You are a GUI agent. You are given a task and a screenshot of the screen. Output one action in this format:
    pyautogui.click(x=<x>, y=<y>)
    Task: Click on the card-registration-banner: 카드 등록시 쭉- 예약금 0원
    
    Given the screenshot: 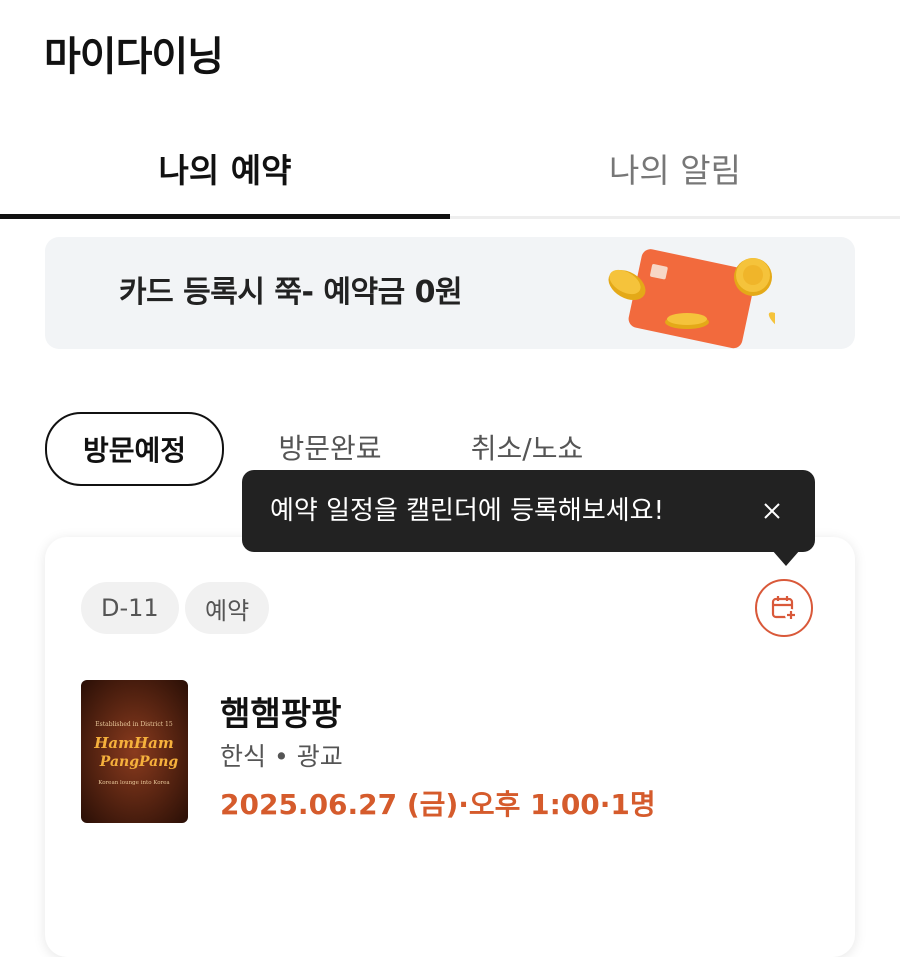 What is the action you would take?
    pyautogui.click(x=450, y=293)
    